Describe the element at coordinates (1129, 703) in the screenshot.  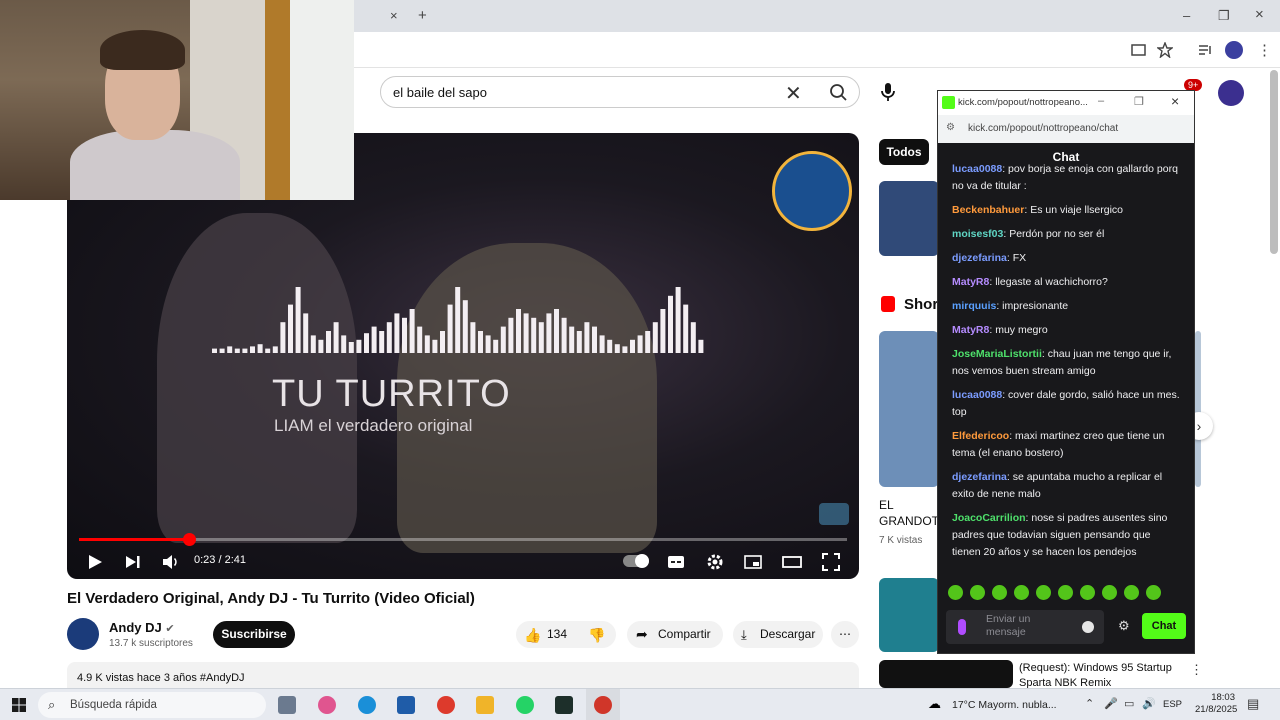
I see `network-icon: ▭` at that location.